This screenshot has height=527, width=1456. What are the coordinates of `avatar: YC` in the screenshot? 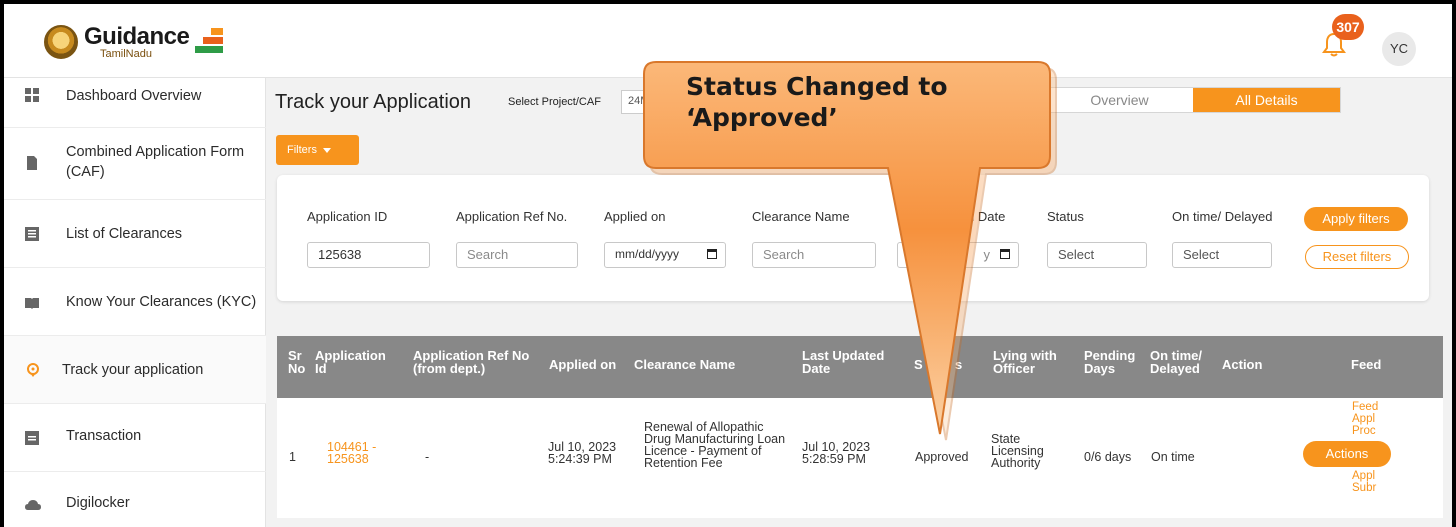 It's located at (1399, 49).